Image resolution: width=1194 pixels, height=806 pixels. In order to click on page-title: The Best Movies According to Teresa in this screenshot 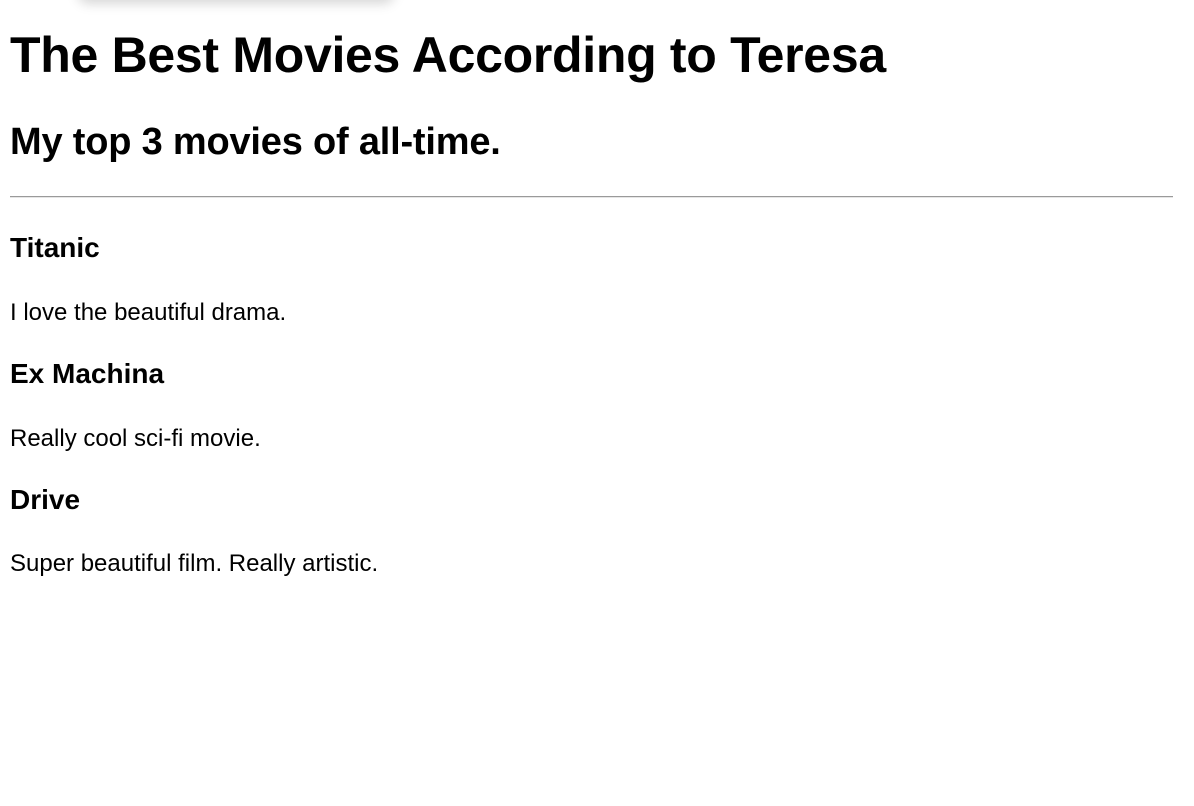, I will do `click(448, 55)`.